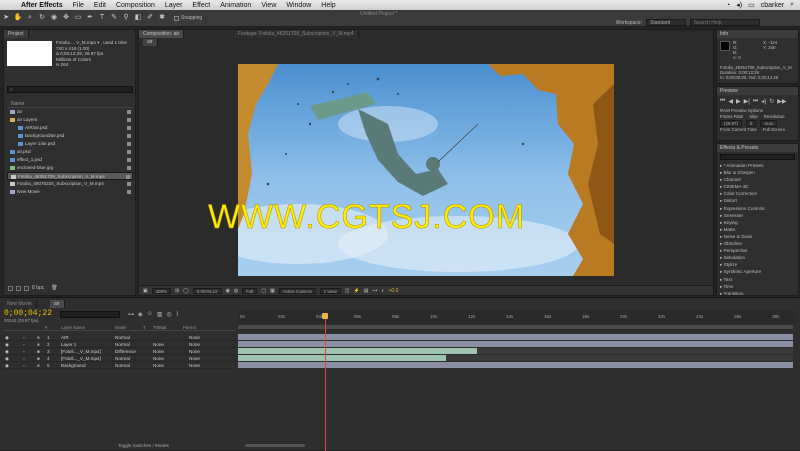  What do you see at coordinates (201, 5) in the screenshot?
I see `menu-effect: Effect` at bounding box center [201, 5].